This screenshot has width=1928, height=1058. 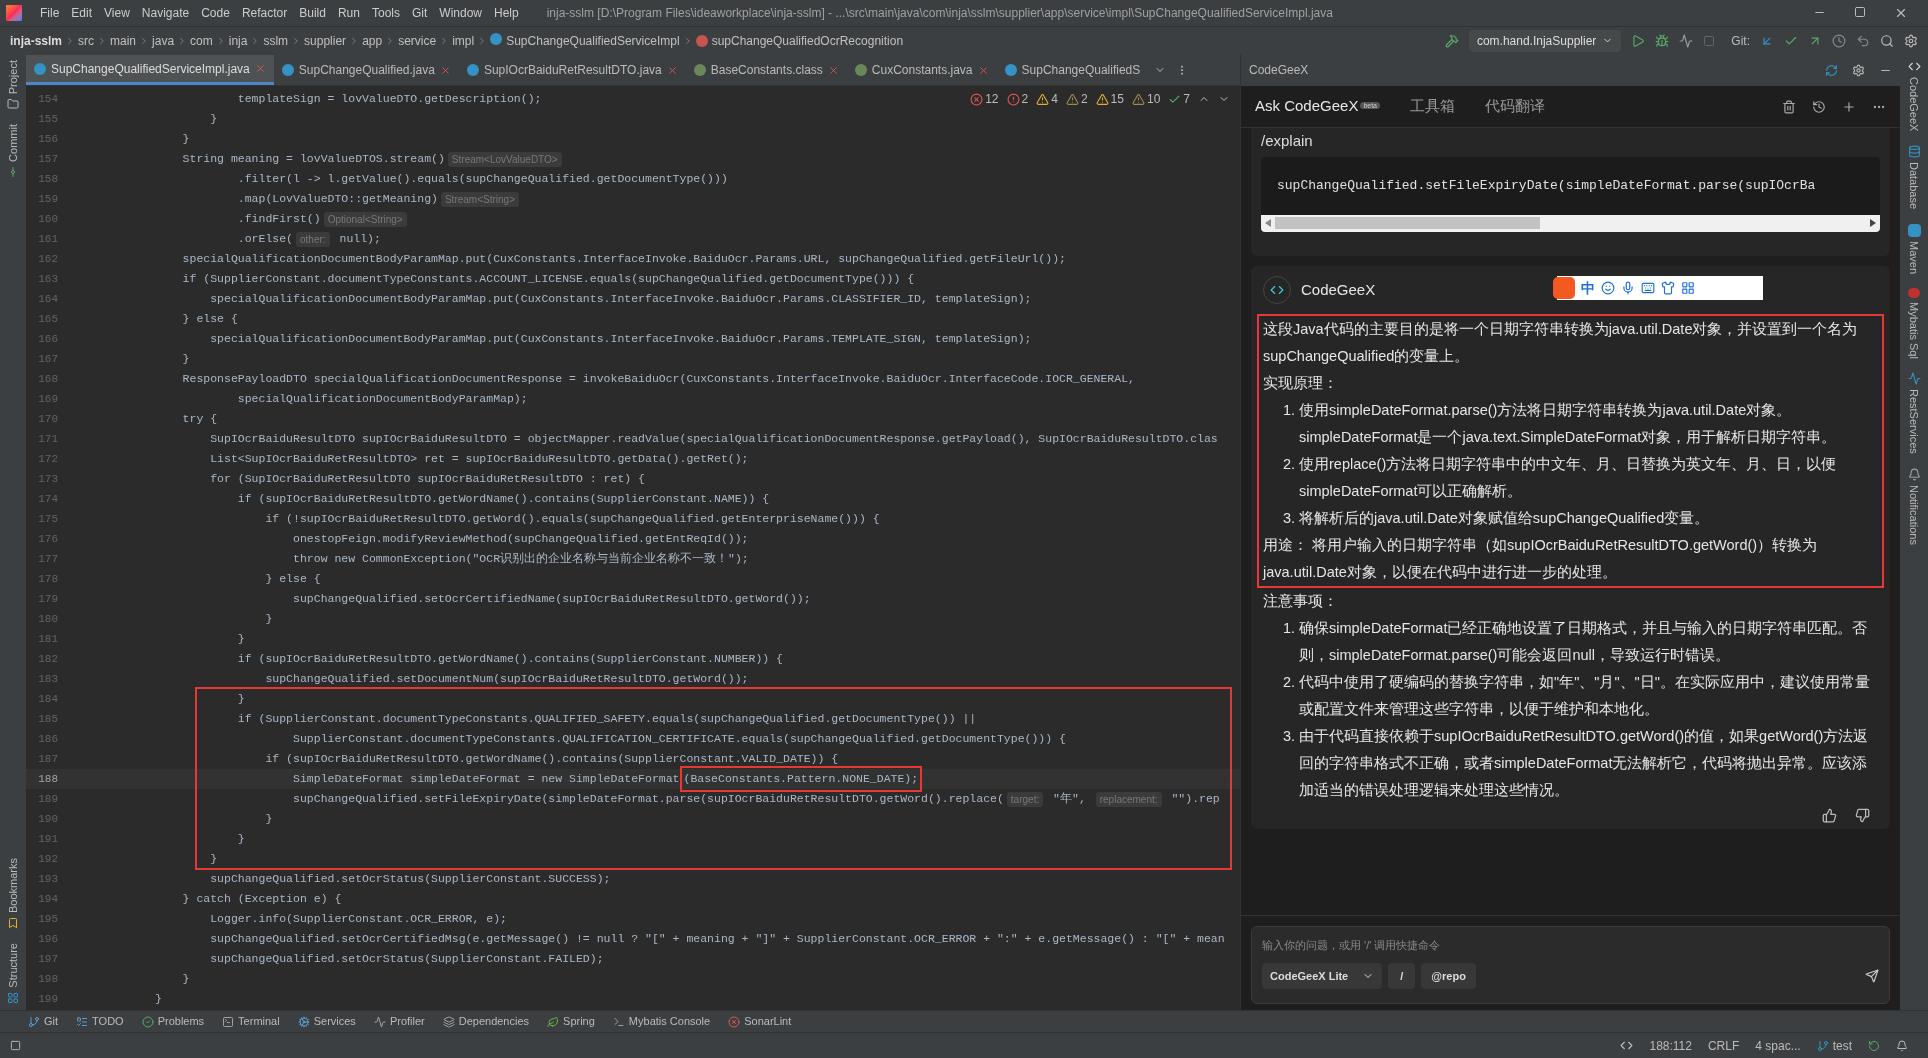 I want to click on hammer-icon, so click(x=1451, y=40).